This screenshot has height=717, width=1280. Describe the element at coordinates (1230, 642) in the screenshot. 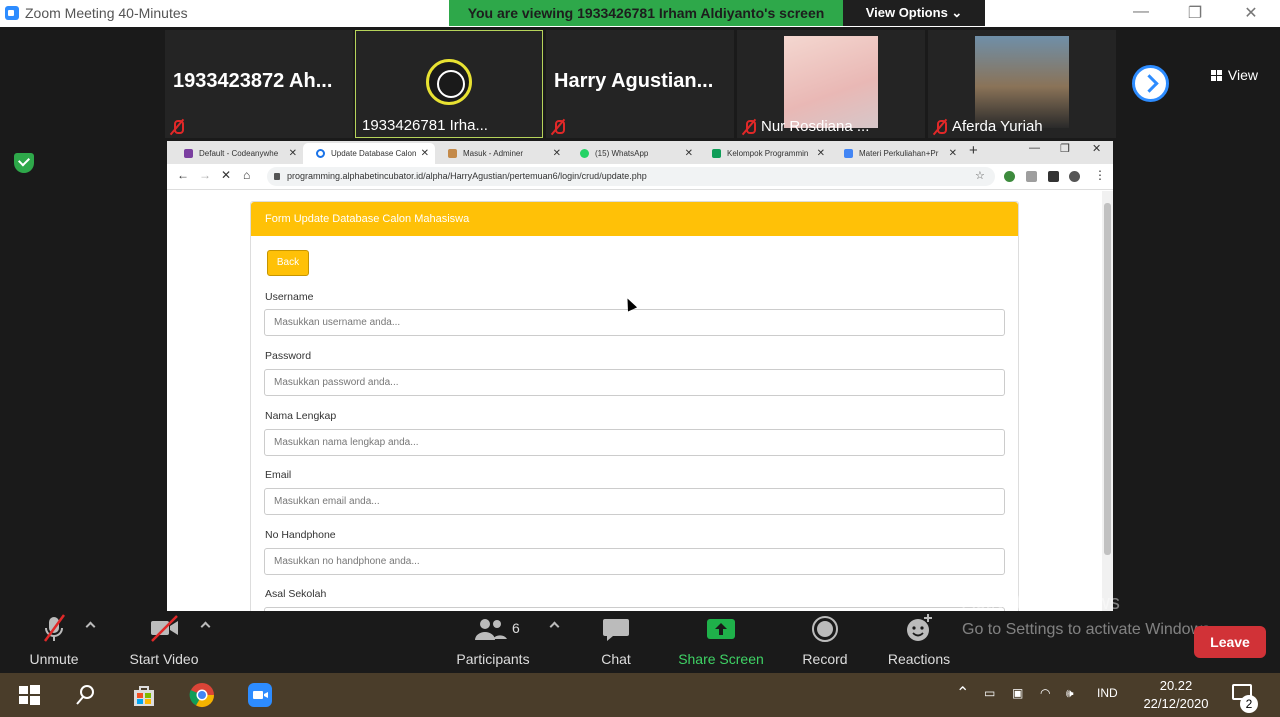

I see `leave-button: Leave` at that location.